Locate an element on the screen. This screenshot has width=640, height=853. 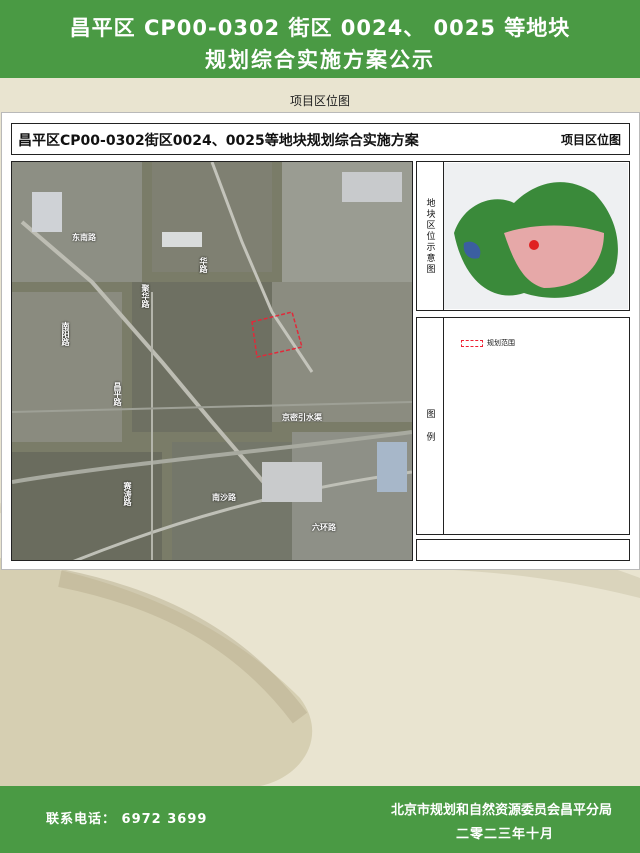
road-label: 聚华路 is located at coordinates (145, 296).